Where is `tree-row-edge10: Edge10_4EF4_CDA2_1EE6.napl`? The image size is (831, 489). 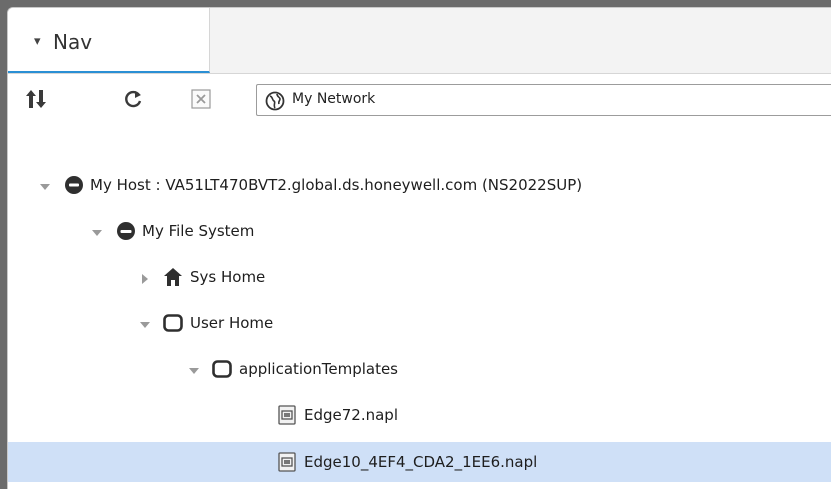 tree-row-edge10: Edge10_4EF4_CDA2_1EE6.napl is located at coordinates (419, 462).